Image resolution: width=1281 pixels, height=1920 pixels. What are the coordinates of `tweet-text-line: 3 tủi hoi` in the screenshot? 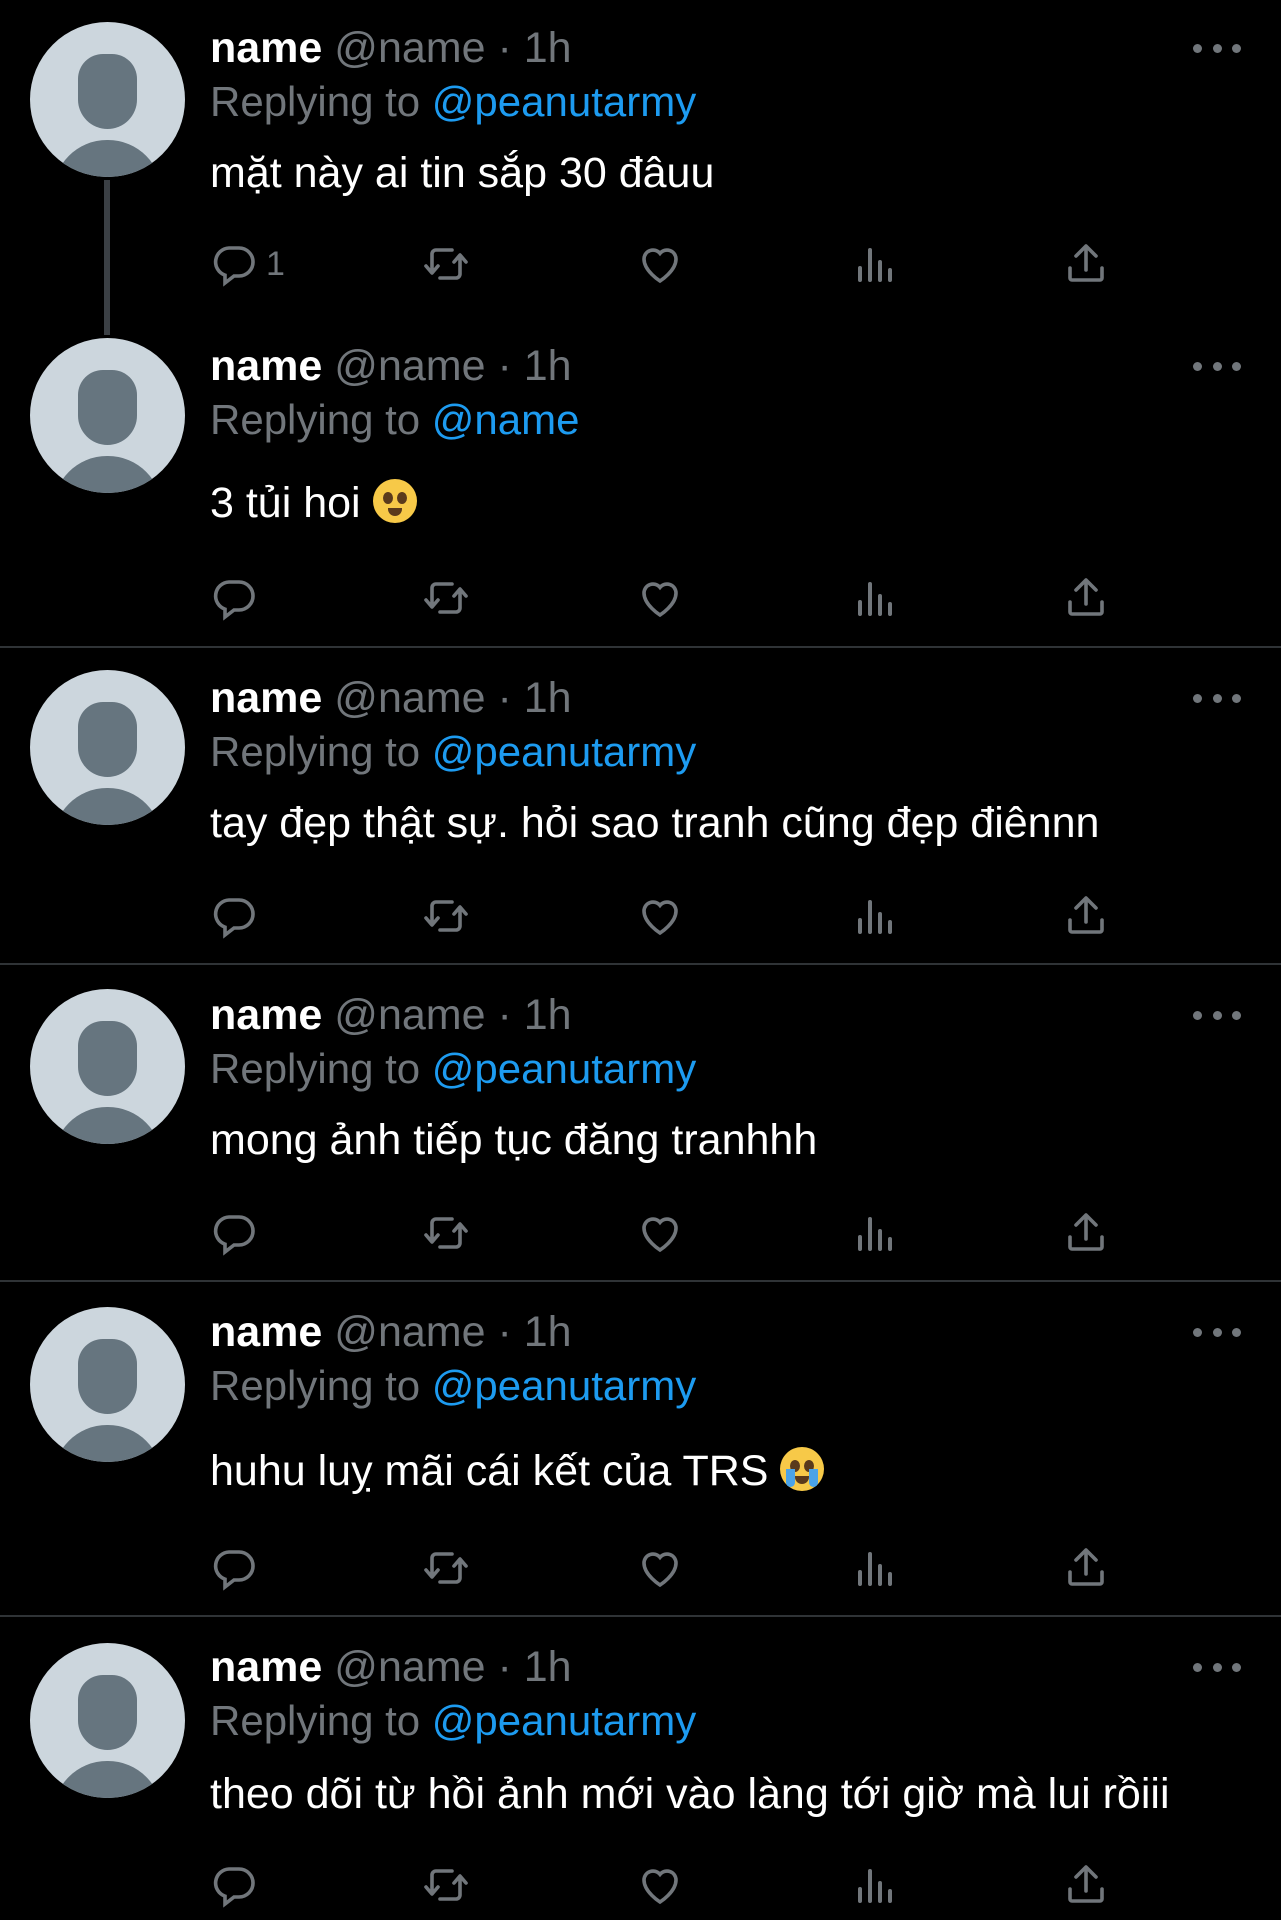 It's located at (313, 503).